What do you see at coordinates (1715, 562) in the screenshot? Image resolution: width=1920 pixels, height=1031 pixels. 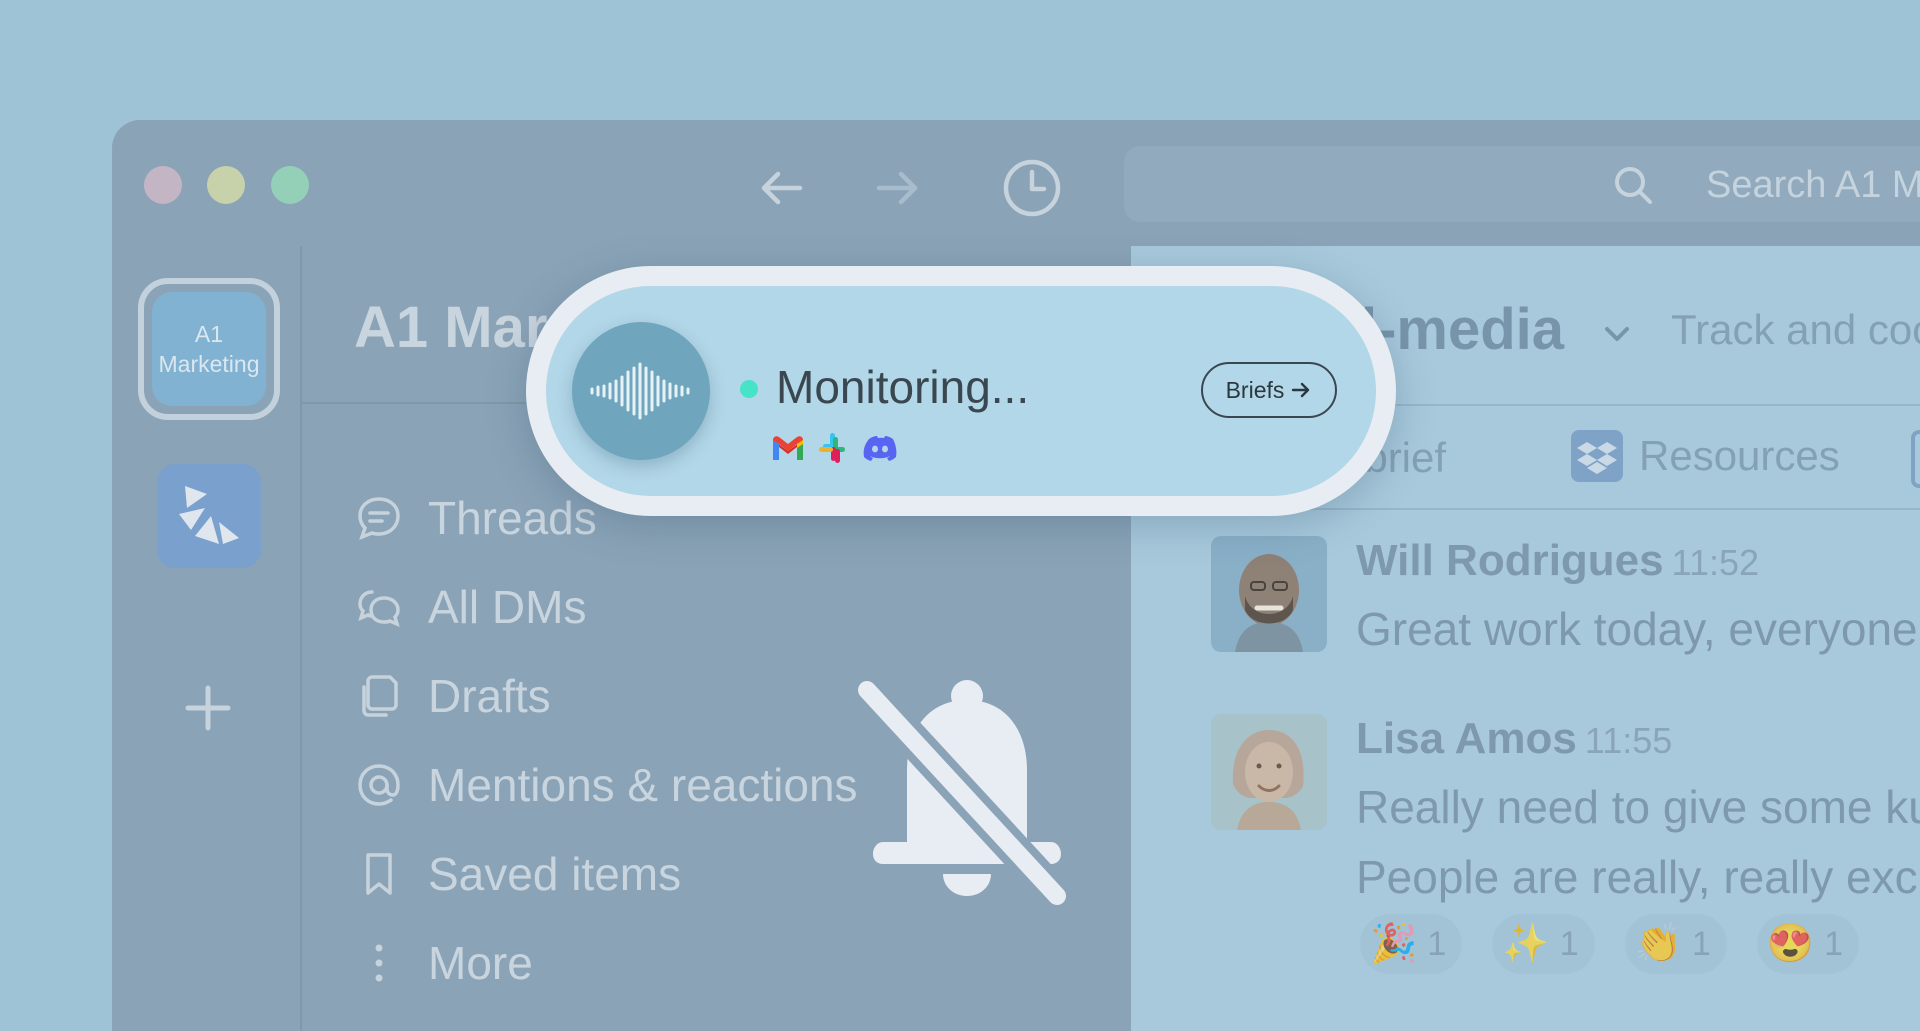 I see `message-time: 11:52` at bounding box center [1715, 562].